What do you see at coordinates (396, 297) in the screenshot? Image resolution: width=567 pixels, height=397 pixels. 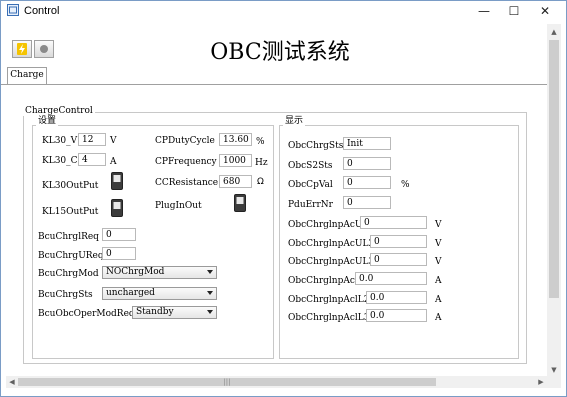 I see `display-value-8: 0.0` at bounding box center [396, 297].